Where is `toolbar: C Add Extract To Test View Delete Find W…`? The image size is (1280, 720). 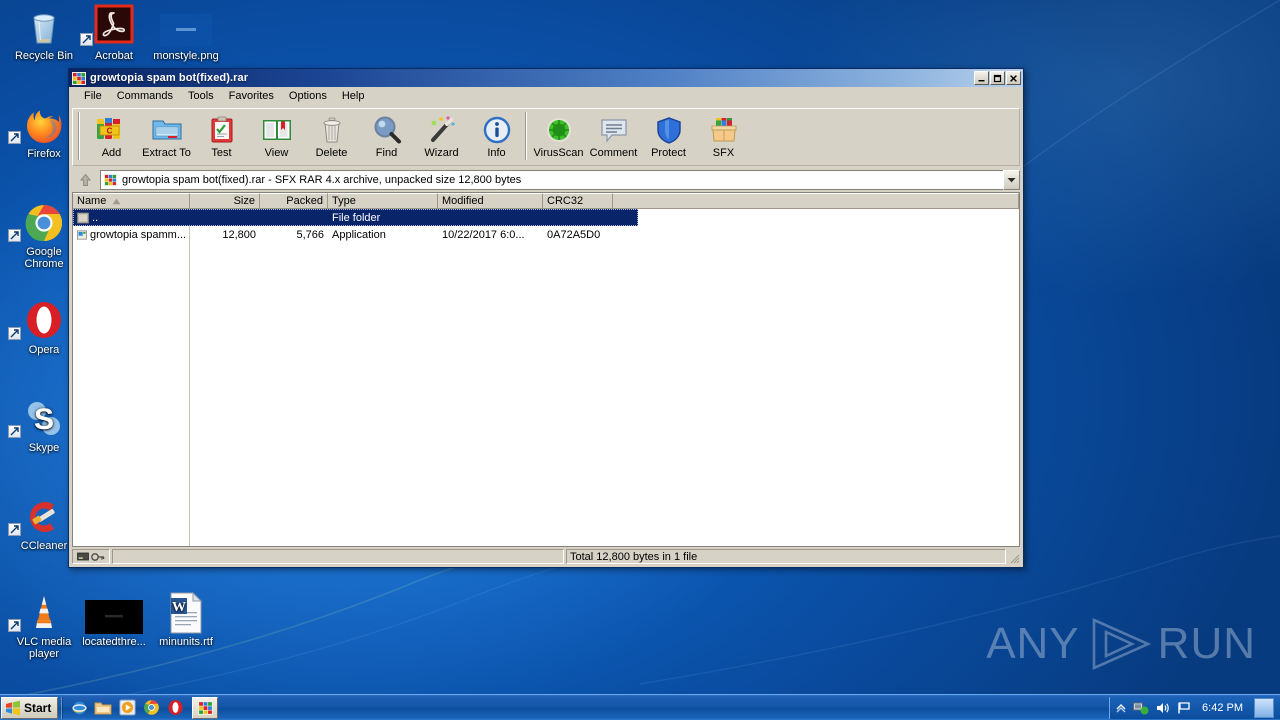
toolbar: C Add Extract To Test View Delete Find W… is located at coordinates (546, 137).